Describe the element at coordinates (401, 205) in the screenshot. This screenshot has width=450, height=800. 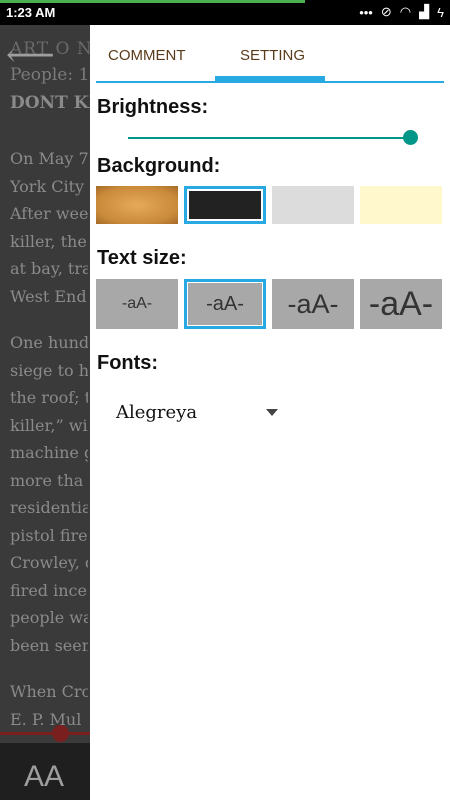
I see `background-option-cream` at that location.